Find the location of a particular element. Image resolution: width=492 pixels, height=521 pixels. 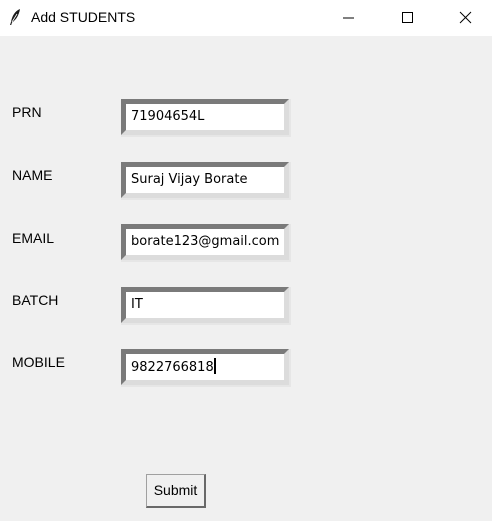

prn-value: 71904654L is located at coordinates (168, 116).